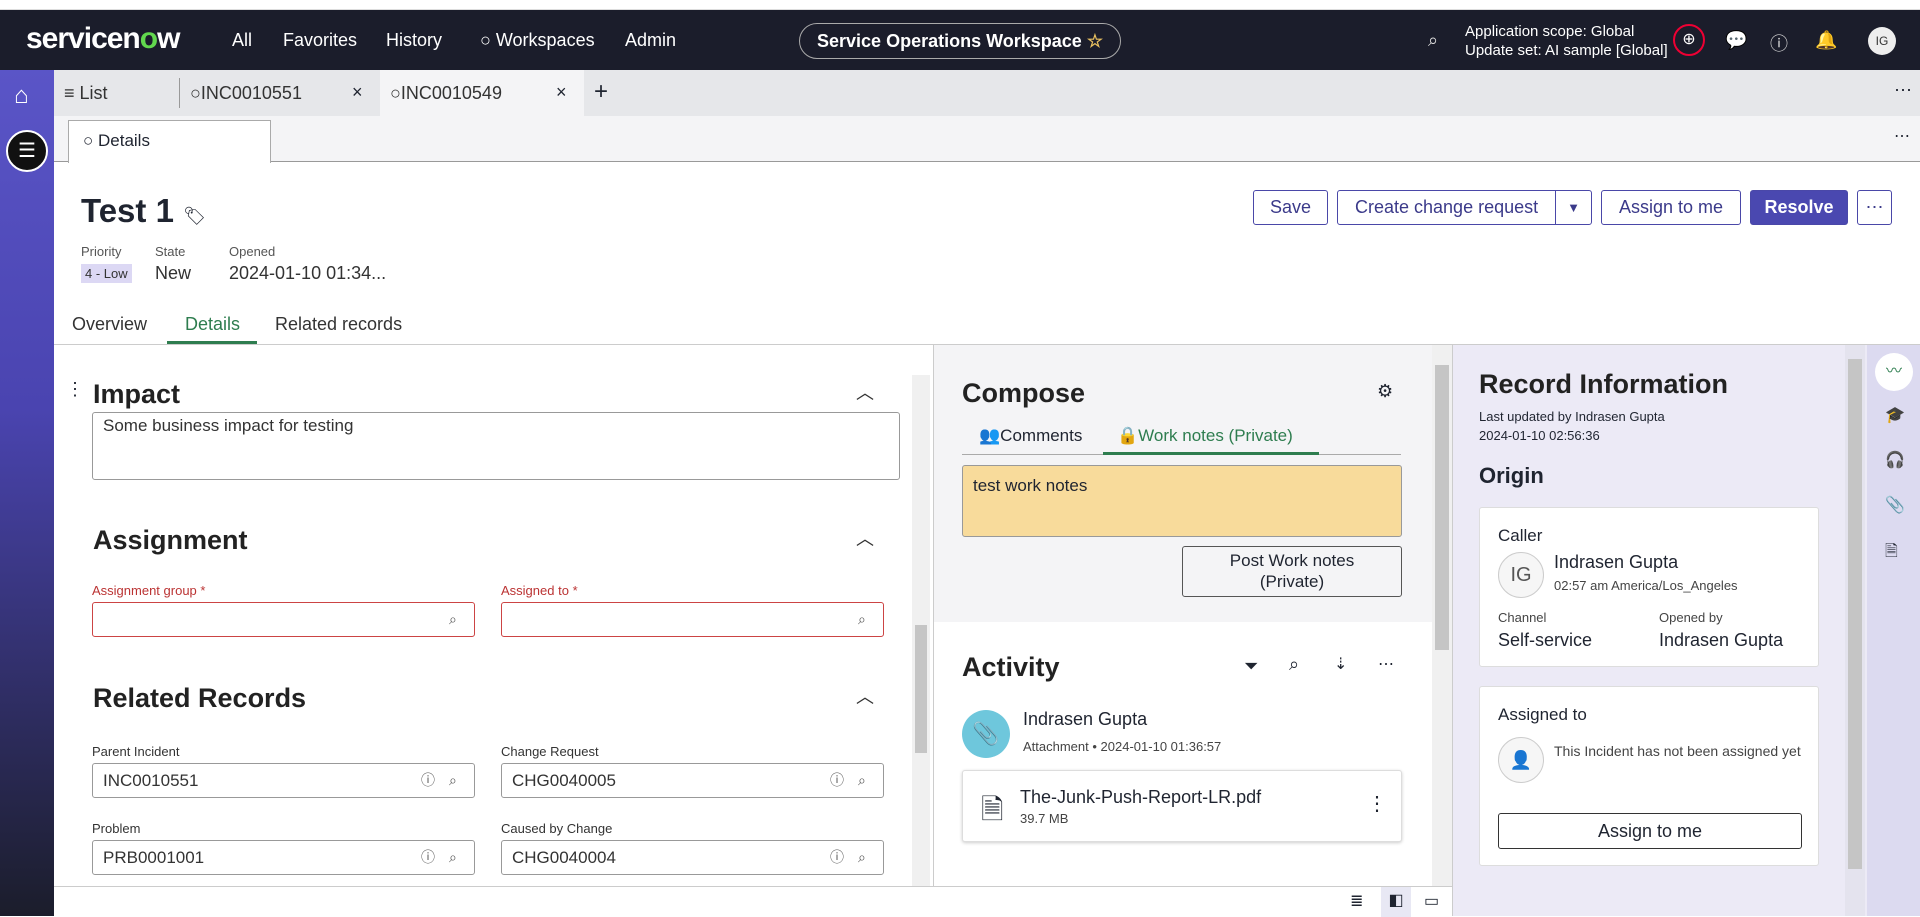 Image resolution: width=1920 pixels, height=917 pixels. What do you see at coordinates (21, 96) in the screenshot?
I see `home-icon: ⌂` at bounding box center [21, 96].